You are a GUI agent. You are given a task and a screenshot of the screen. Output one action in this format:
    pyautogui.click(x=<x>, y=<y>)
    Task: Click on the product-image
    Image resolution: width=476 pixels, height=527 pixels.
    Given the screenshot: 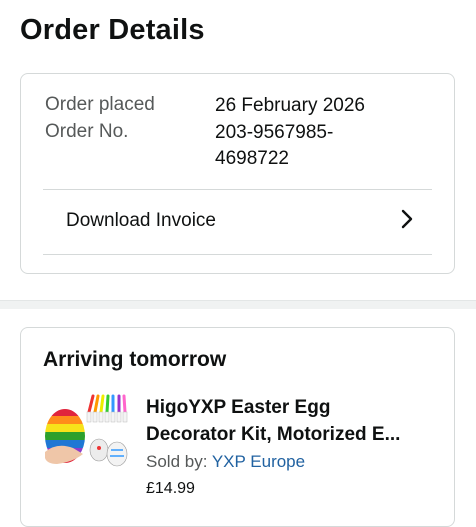 What is the action you would take?
    pyautogui.click(x=89, y=431)
    